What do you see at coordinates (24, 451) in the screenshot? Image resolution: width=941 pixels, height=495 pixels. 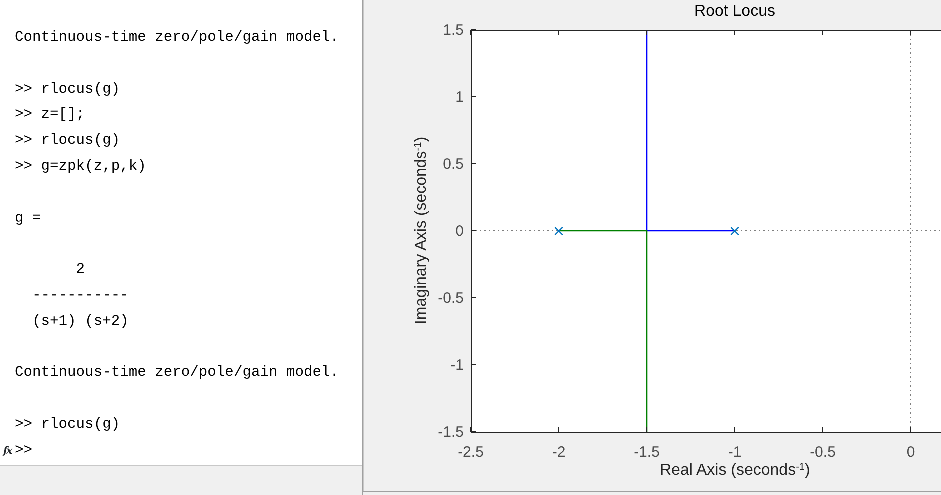 I see `command-prompt: >>` at bounding box center [24, 451].